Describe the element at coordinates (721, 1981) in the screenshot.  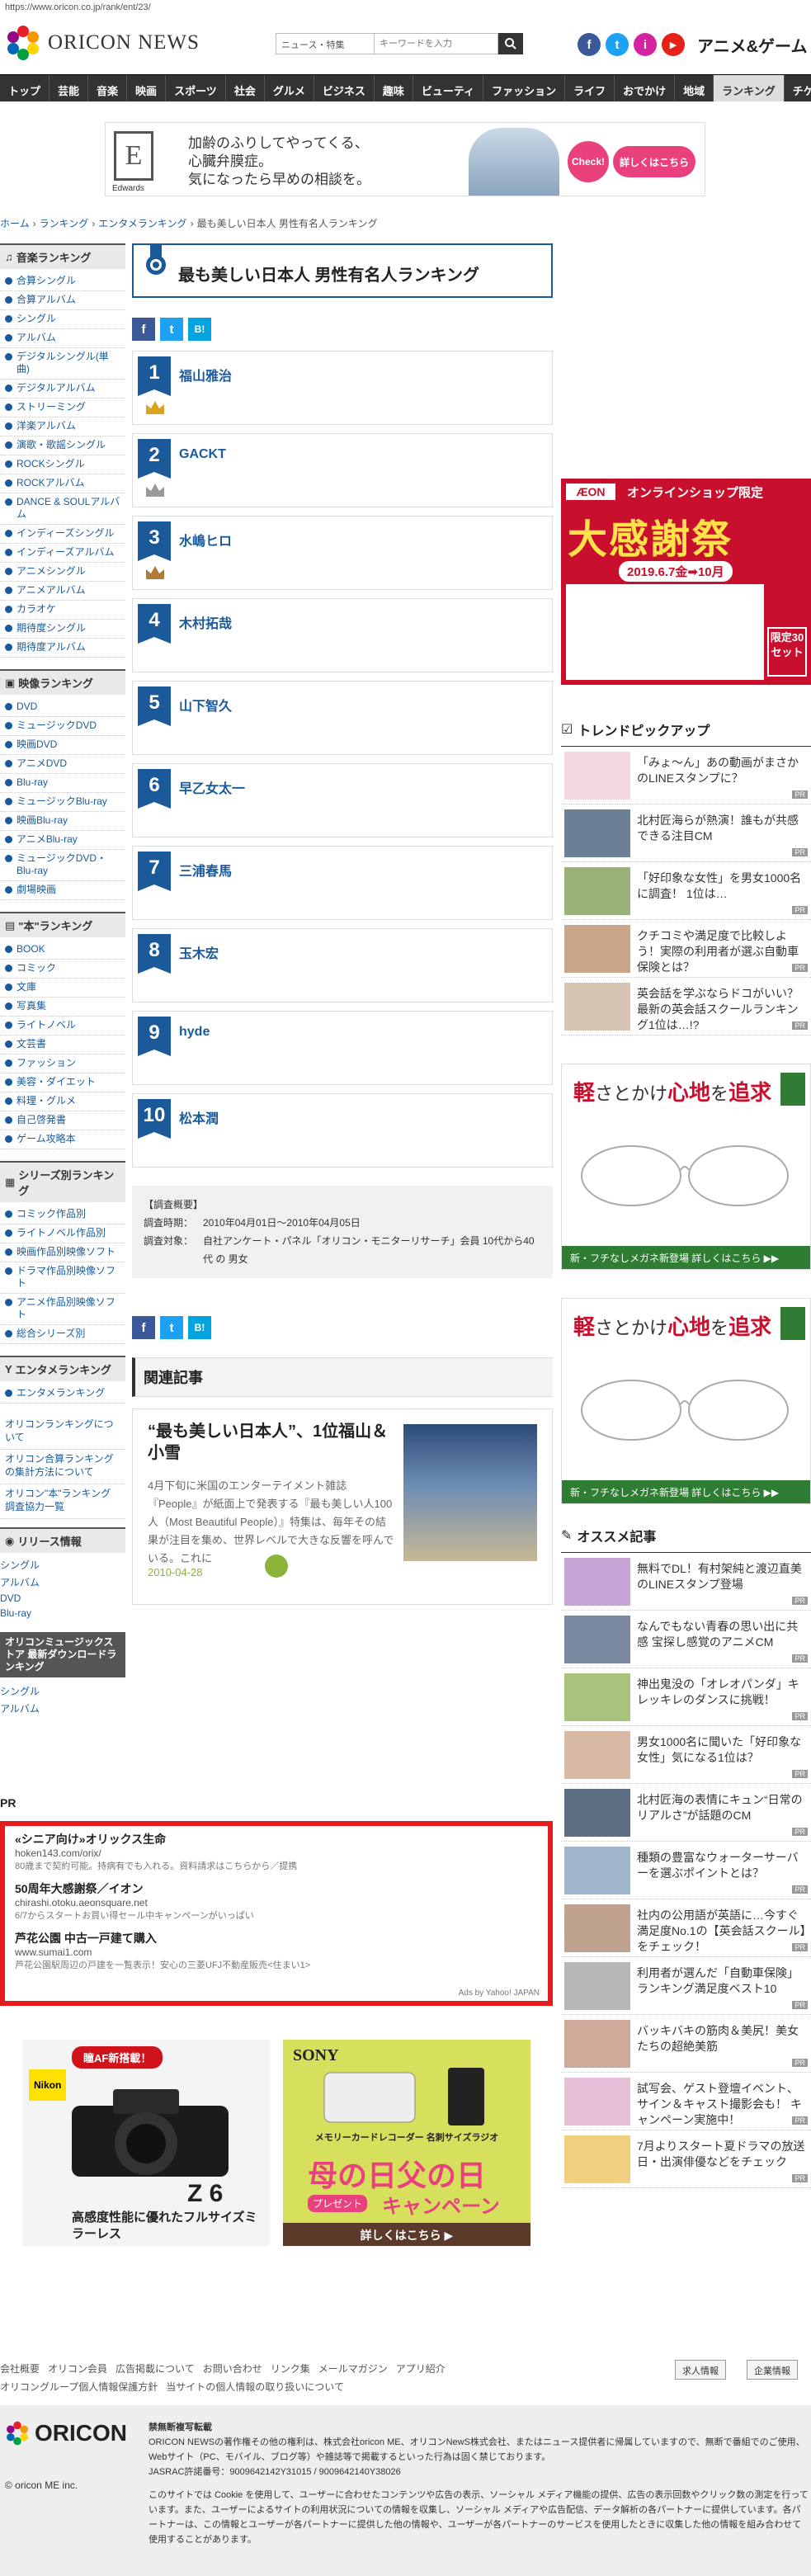
I see `osusume-title: 利用者が選んだ「自動車保険」ランキング満足度ベスト10` at that location.